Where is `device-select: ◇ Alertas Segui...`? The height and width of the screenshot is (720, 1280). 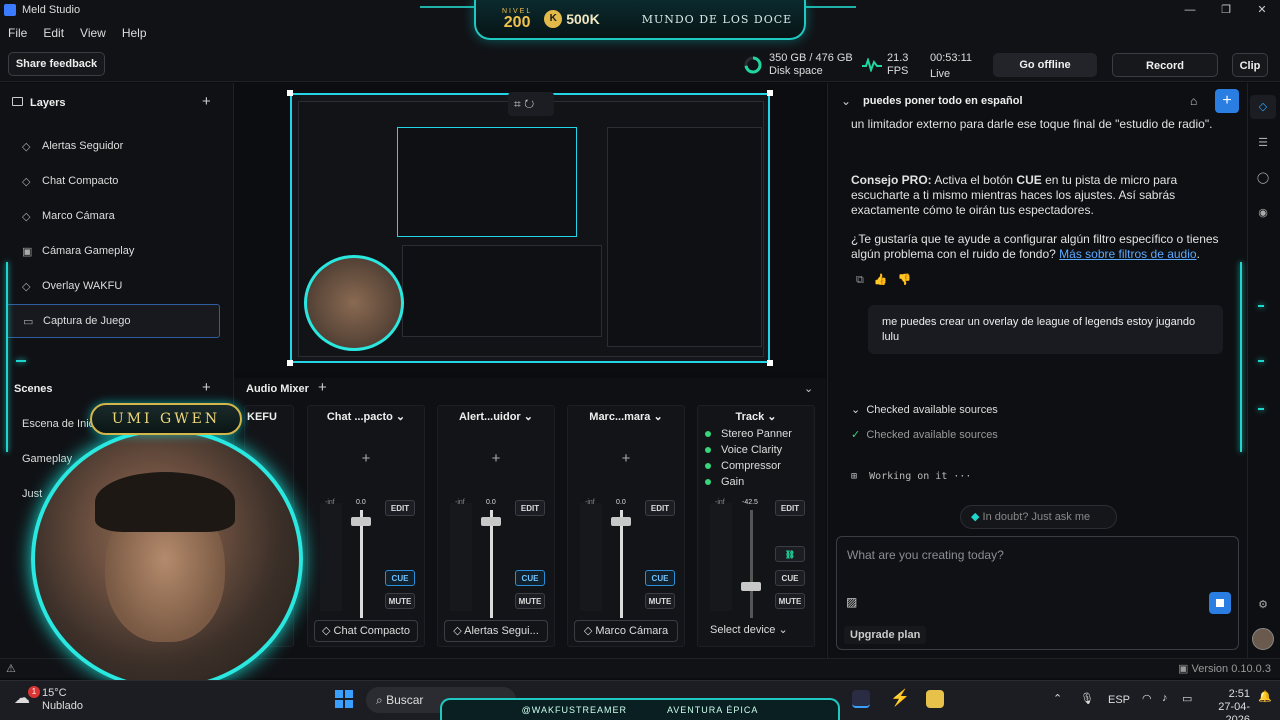 device-select: ◇ Alertas Segui... is located at coordinates (496, 631).